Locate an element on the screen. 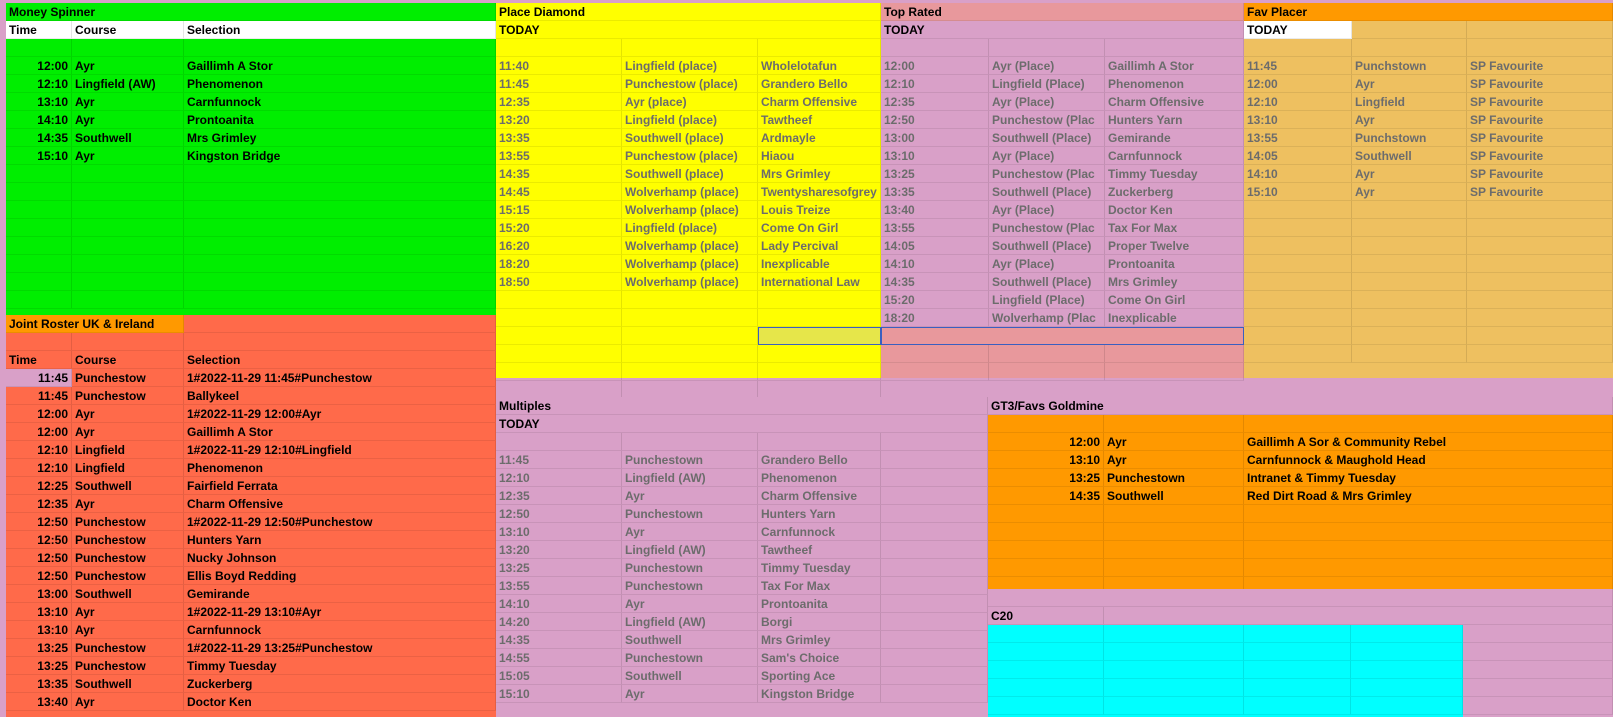 This screenshot has width=1613, height=717. today-label: TODAY is located at coordinates (742, 424).